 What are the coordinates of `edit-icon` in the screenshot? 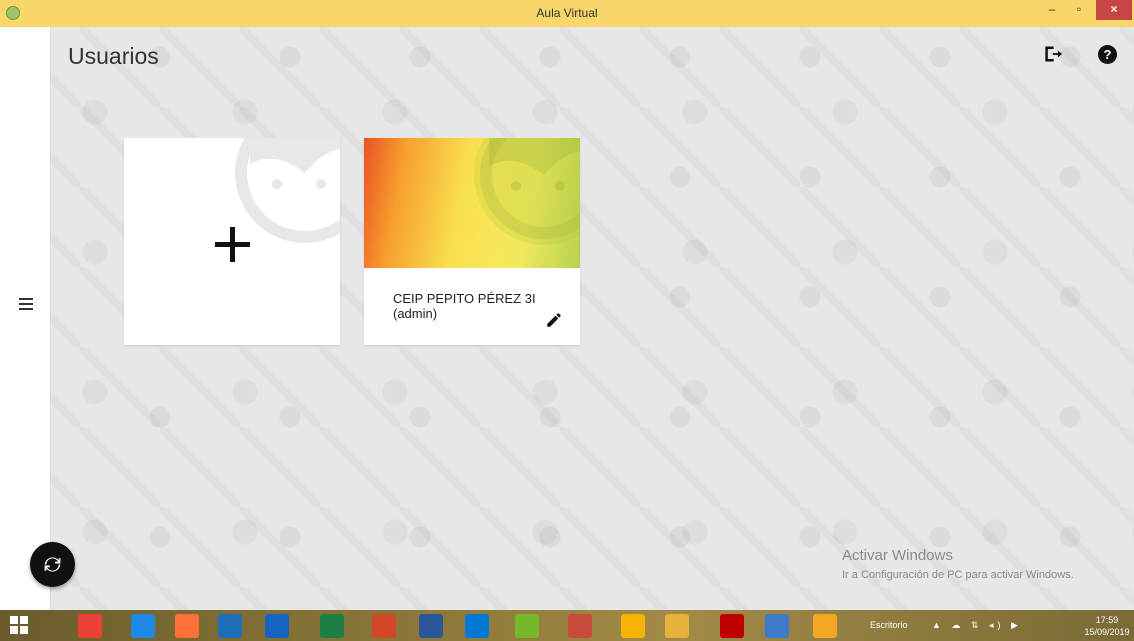 It's located at (554, 320).